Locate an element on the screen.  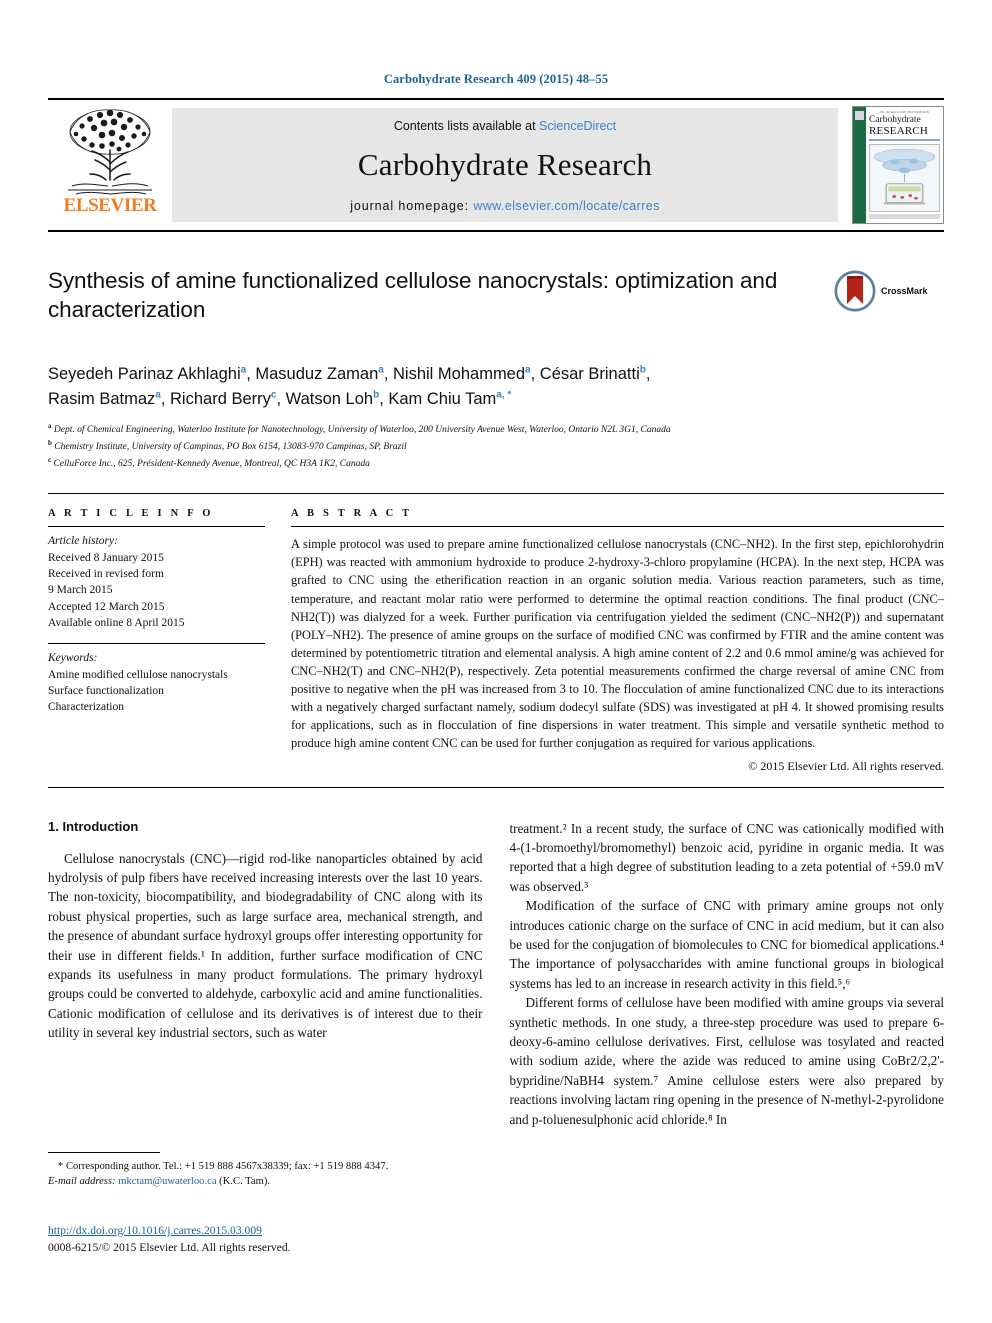
author-affil-mark: c is located at coordinates (273, 395).